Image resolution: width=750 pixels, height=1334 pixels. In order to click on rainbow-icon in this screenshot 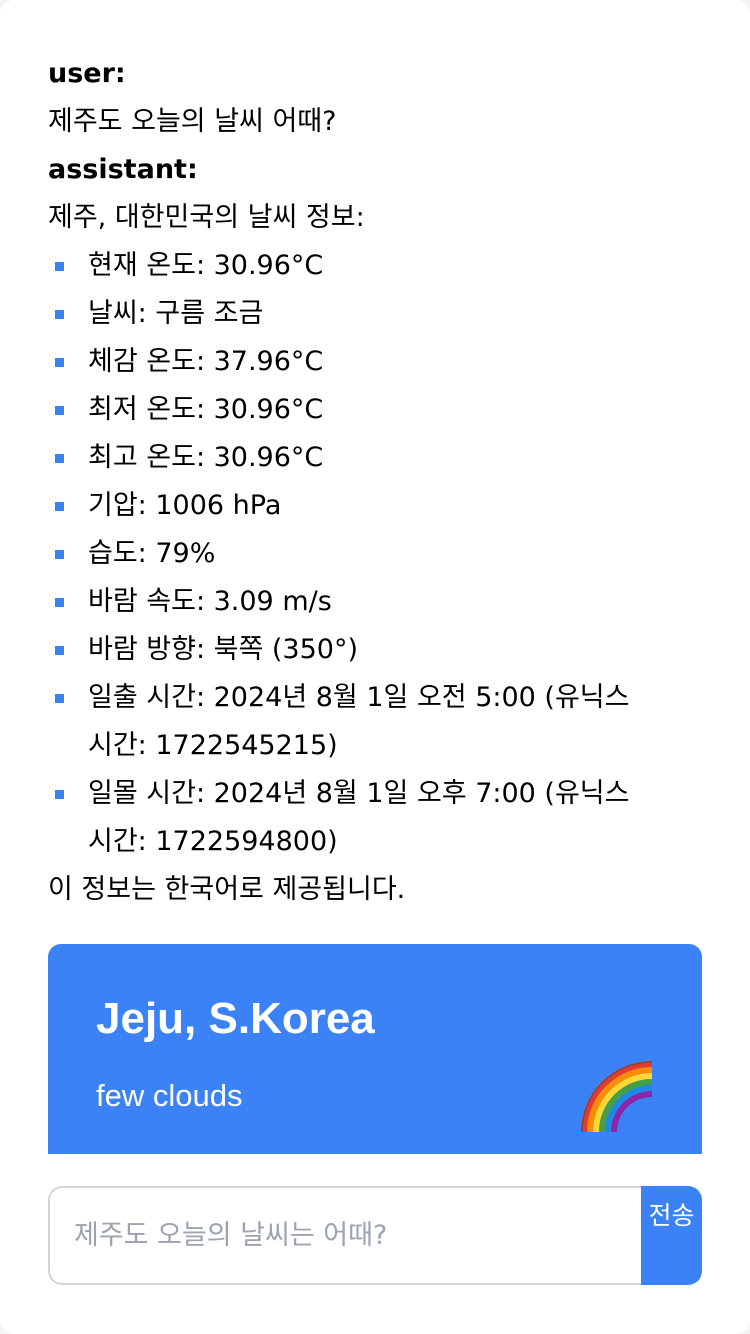, I will do `click(617, 1097)`.